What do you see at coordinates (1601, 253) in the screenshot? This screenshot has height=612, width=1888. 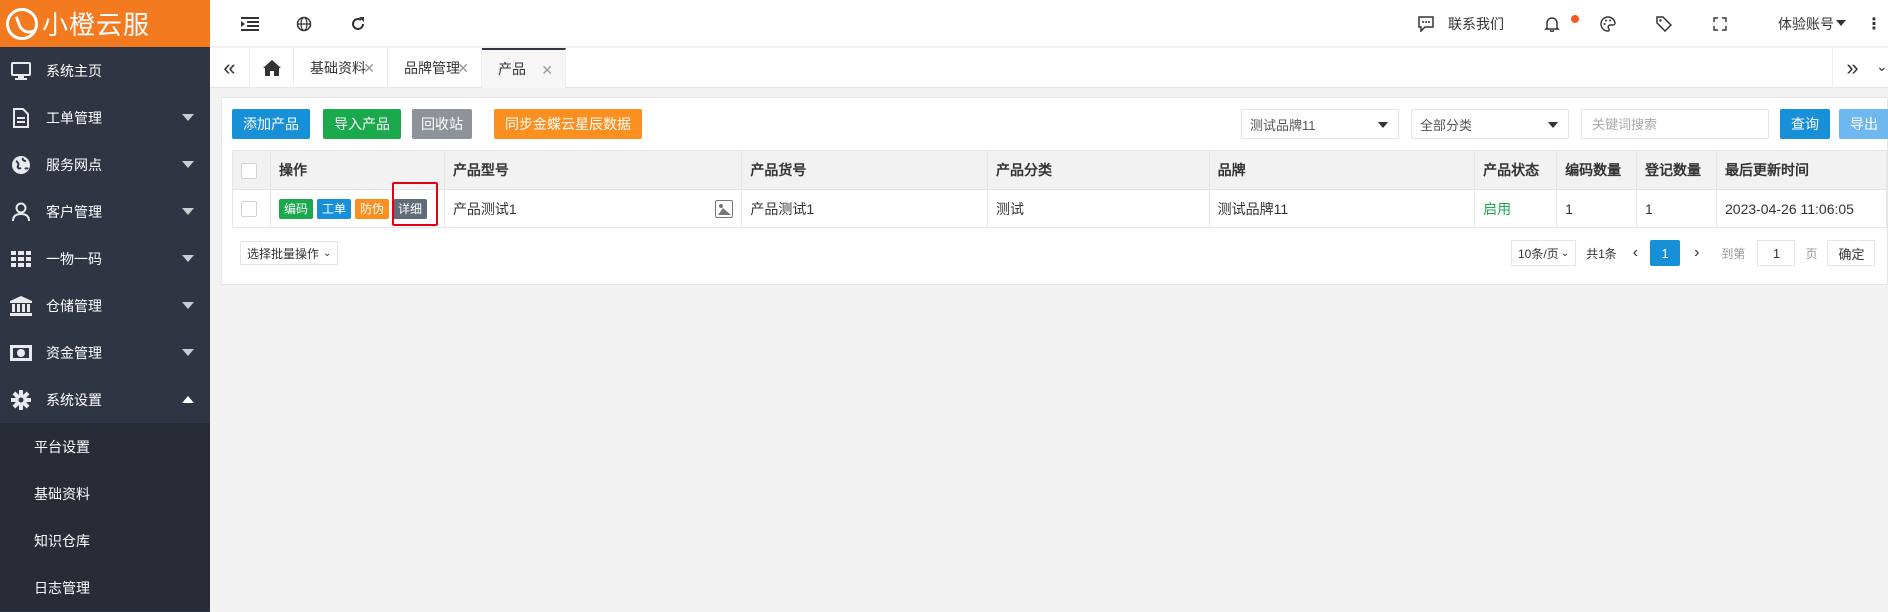 I see `total-count: 共1条` at bounding box center [1601, 253].